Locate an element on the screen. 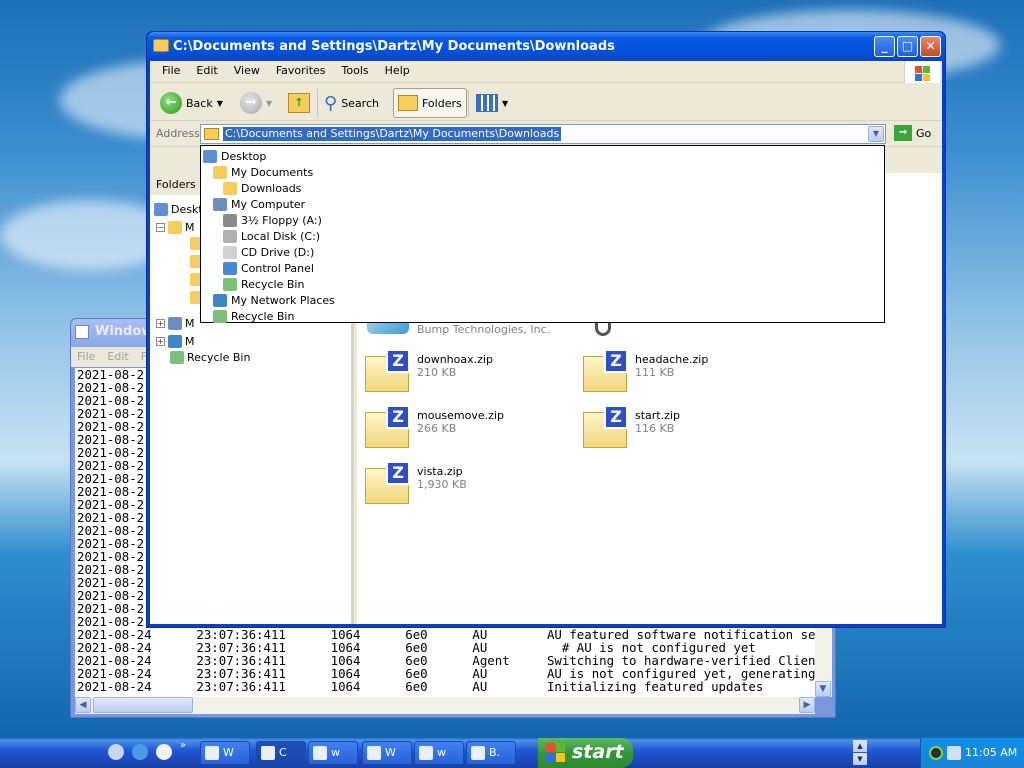 The height and width of the screenshot is (768, 1024). dropdown-item: My Network Places is located at coordinates (274, 300).